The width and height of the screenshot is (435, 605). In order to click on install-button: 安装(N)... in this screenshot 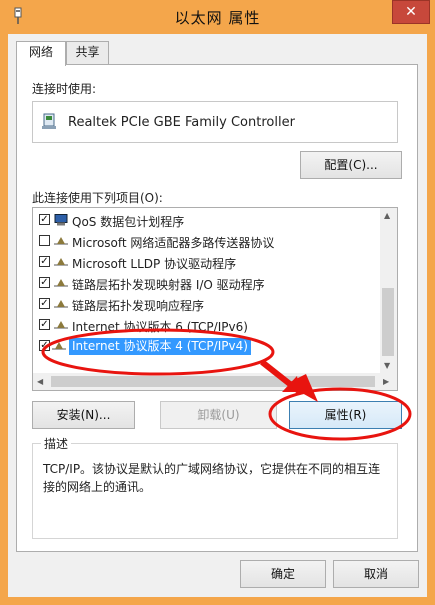, I will do `click(83, 415)`.